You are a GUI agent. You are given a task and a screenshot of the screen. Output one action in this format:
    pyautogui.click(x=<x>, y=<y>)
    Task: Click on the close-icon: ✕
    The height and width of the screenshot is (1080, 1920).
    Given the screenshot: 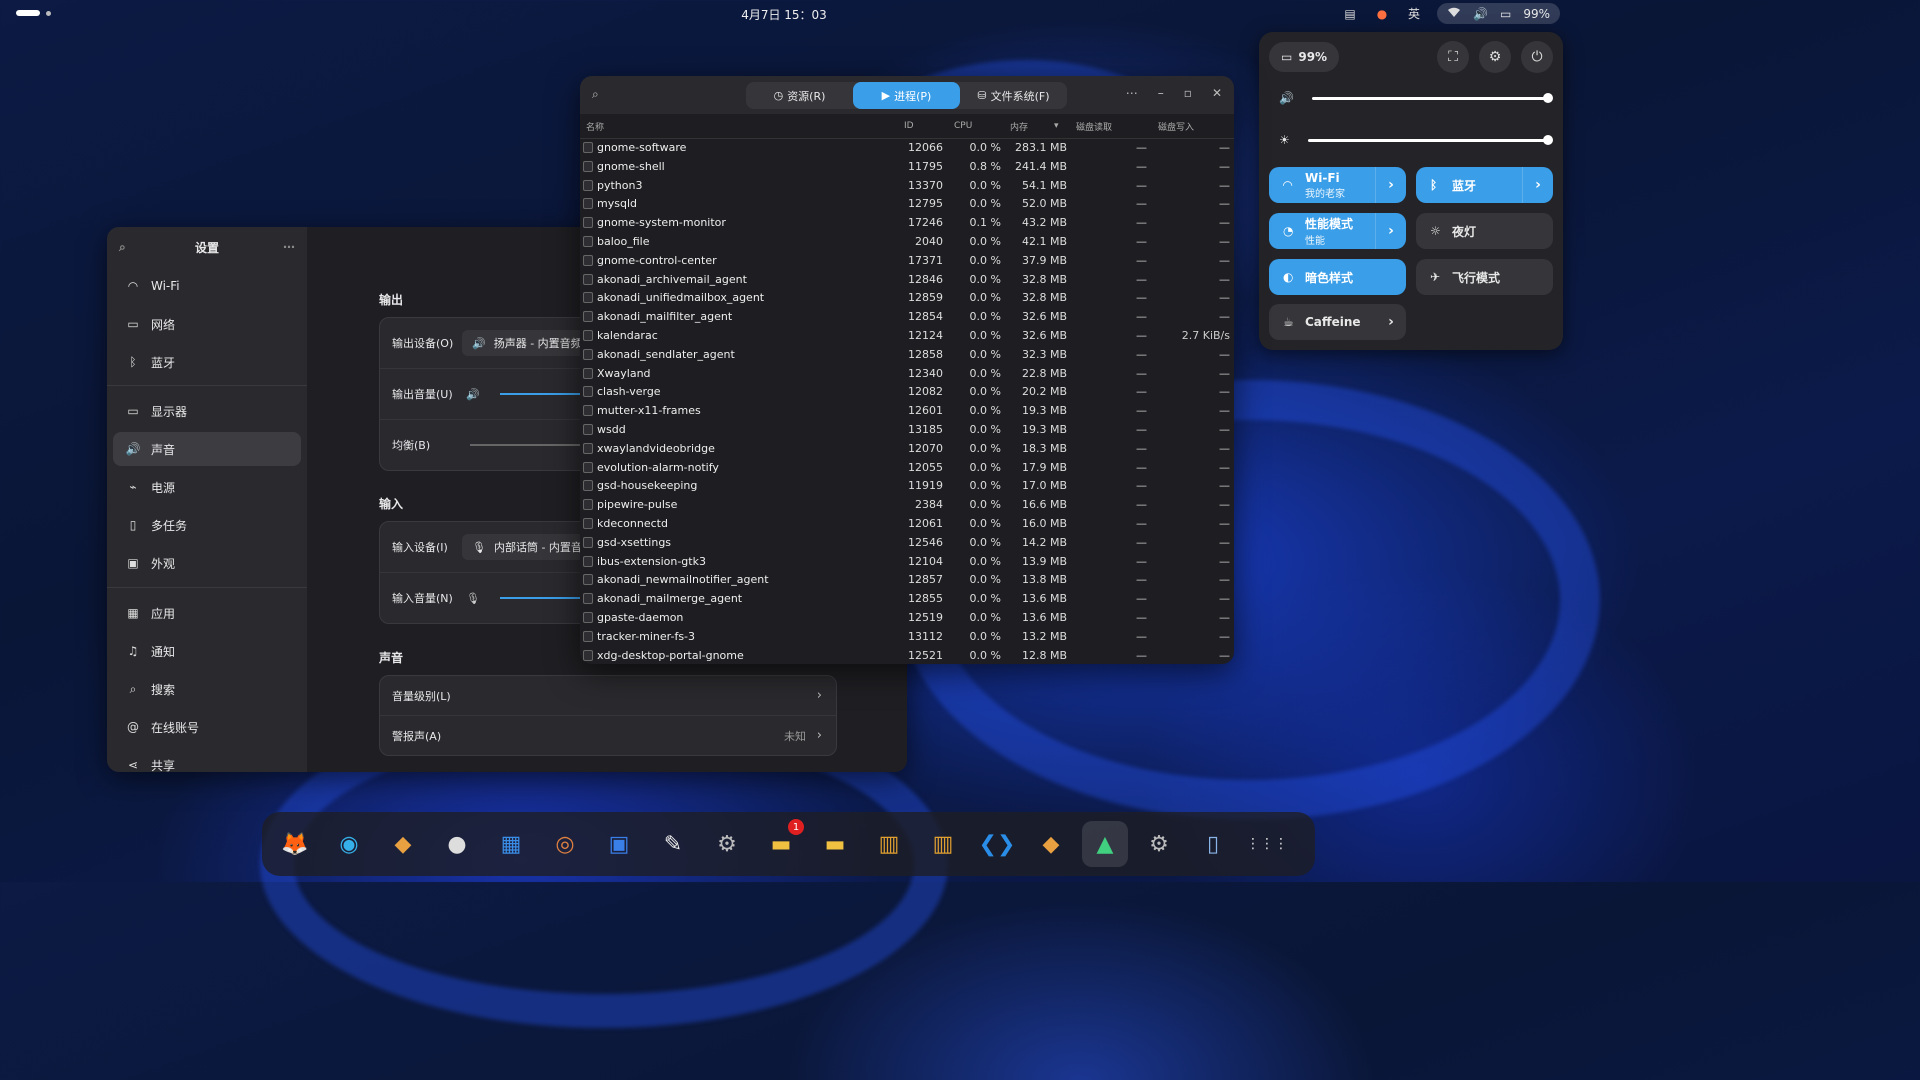 What is the action you would take?
    pyautogui.click(x=1217, y=93)
    